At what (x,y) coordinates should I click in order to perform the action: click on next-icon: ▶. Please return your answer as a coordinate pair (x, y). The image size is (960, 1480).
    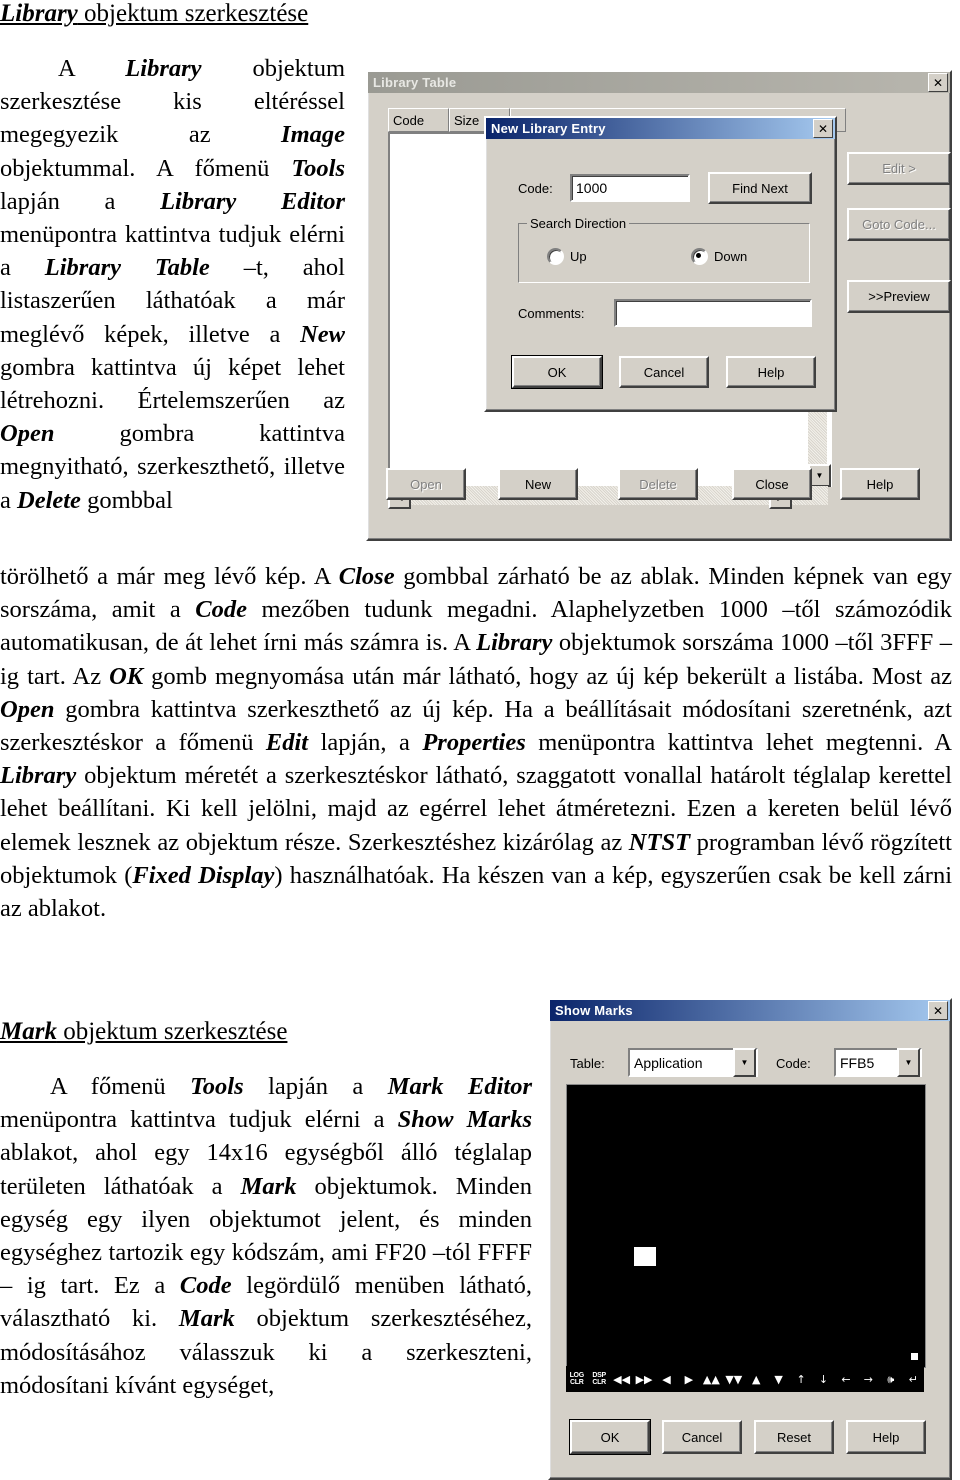
    Looking at the image, I should click on (689, 1379).